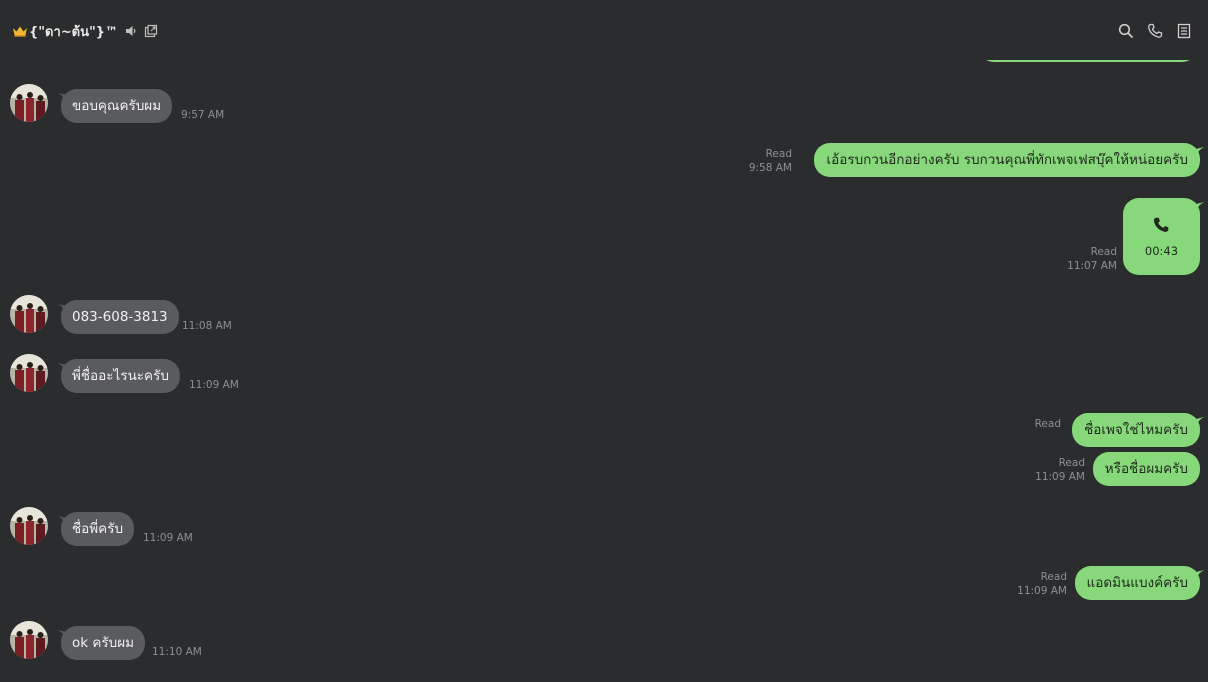 The height and width of the screenshot is (682, 1208). Describe the element at coordinates (177, 652) in the screenshot. I see `message-time: 11:10 AM` at that location.